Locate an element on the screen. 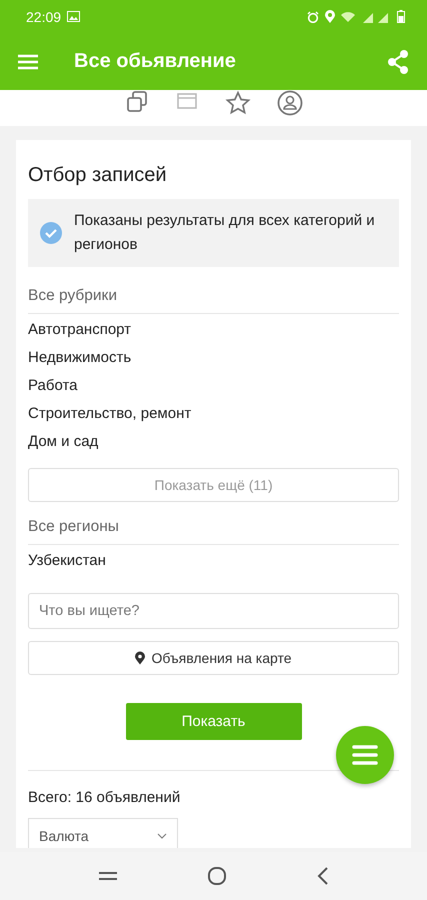 The width and height of the screenshot is (427, 900). notice-text: Показаны результаты для всех категорий и регионов is located at coordinates (225, 233).